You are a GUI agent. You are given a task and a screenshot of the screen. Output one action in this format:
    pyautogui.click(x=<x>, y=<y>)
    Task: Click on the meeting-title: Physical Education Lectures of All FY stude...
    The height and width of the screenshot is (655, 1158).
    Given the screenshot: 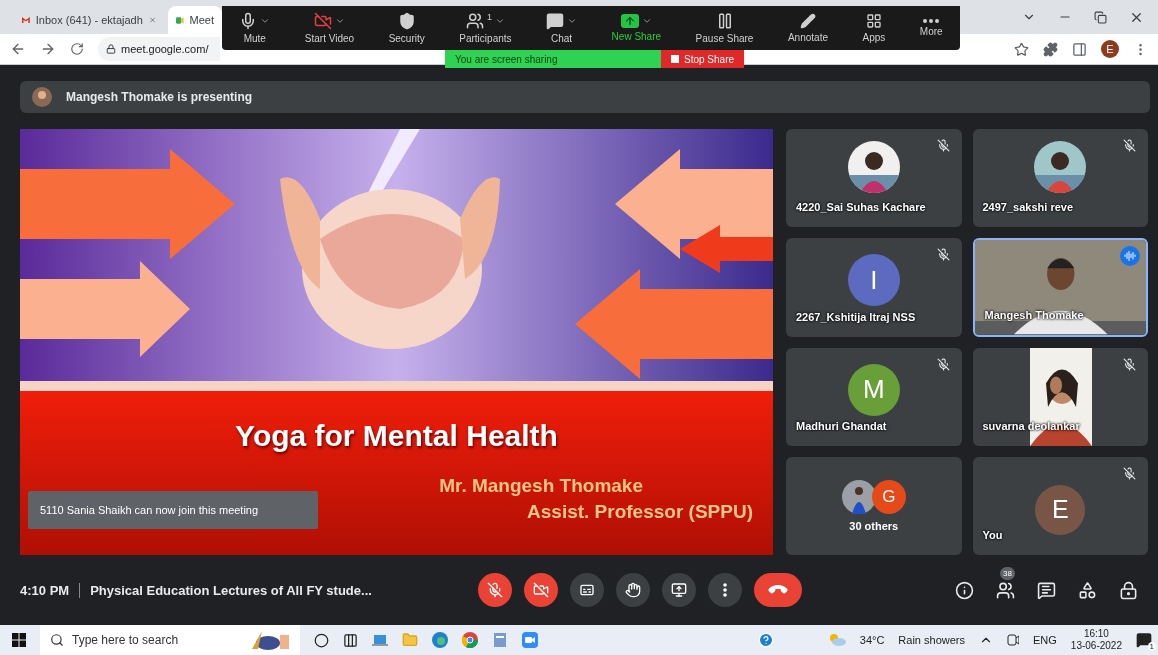 What is the action you would take?
    pyautogui.click(x=231, y=590)
    